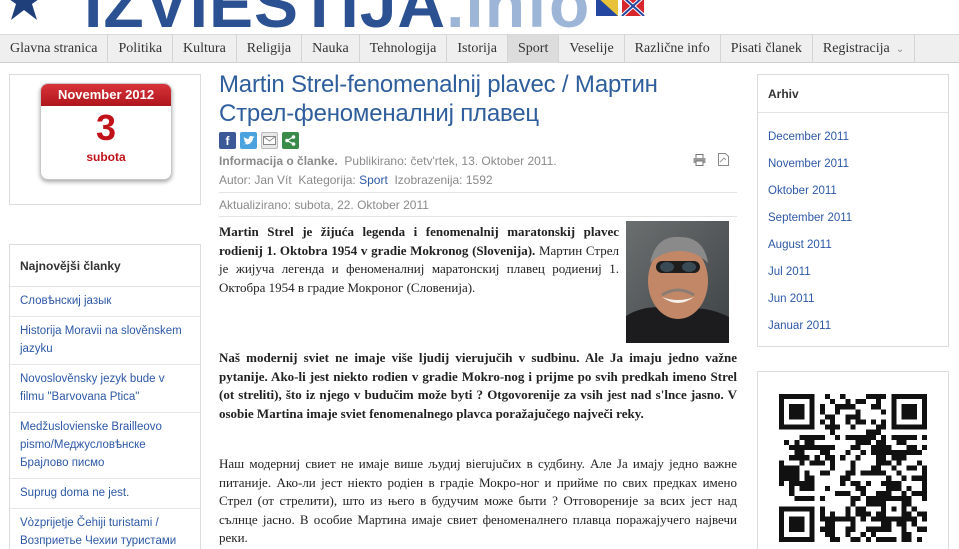 The height and width of the screenshot is (549, 959). I want to click on share-buttons: f, so click(259, 141).